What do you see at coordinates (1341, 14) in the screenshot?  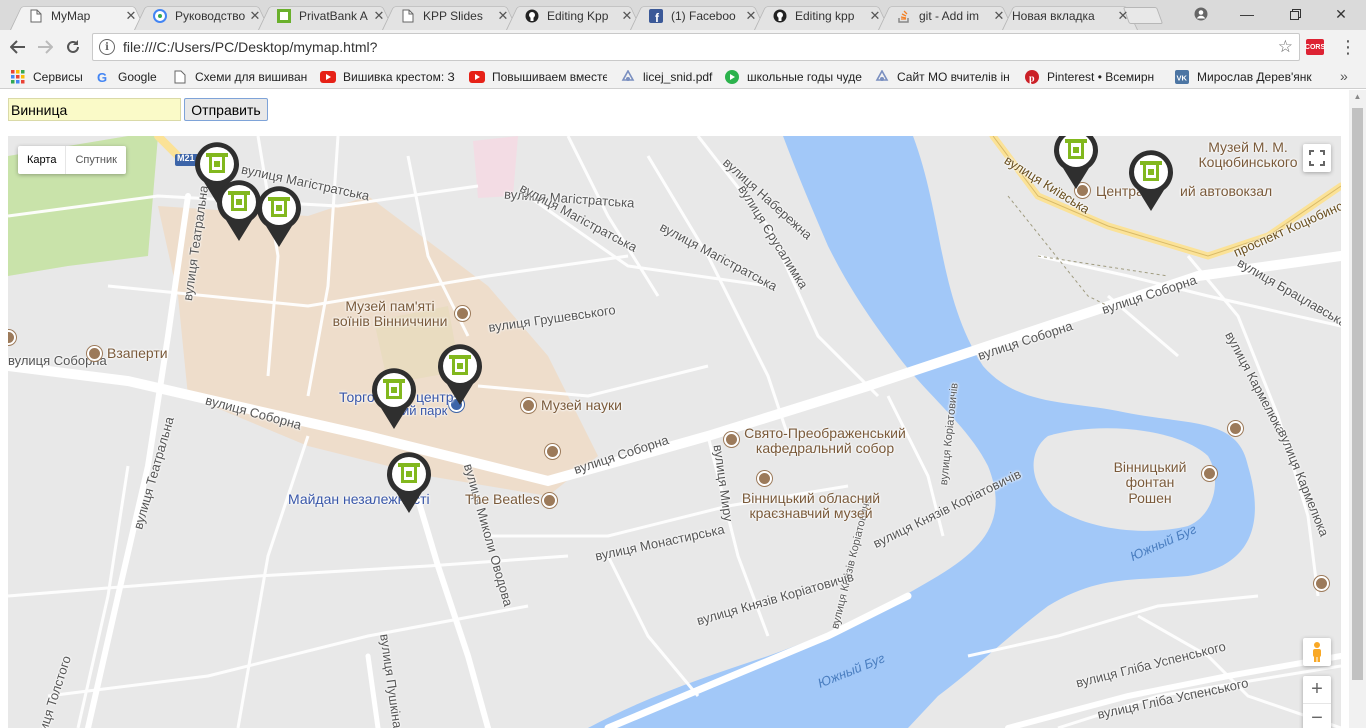 I see `close-window-button: ✕` at bounding box center [1341, 14].